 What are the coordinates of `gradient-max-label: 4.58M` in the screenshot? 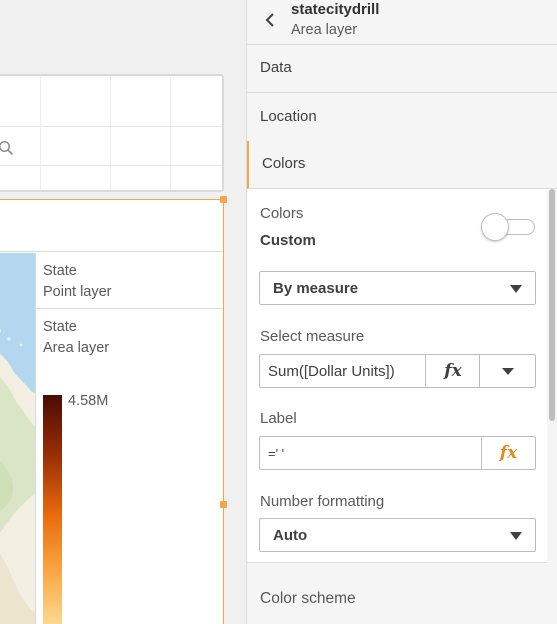 It's located at (88, 401).